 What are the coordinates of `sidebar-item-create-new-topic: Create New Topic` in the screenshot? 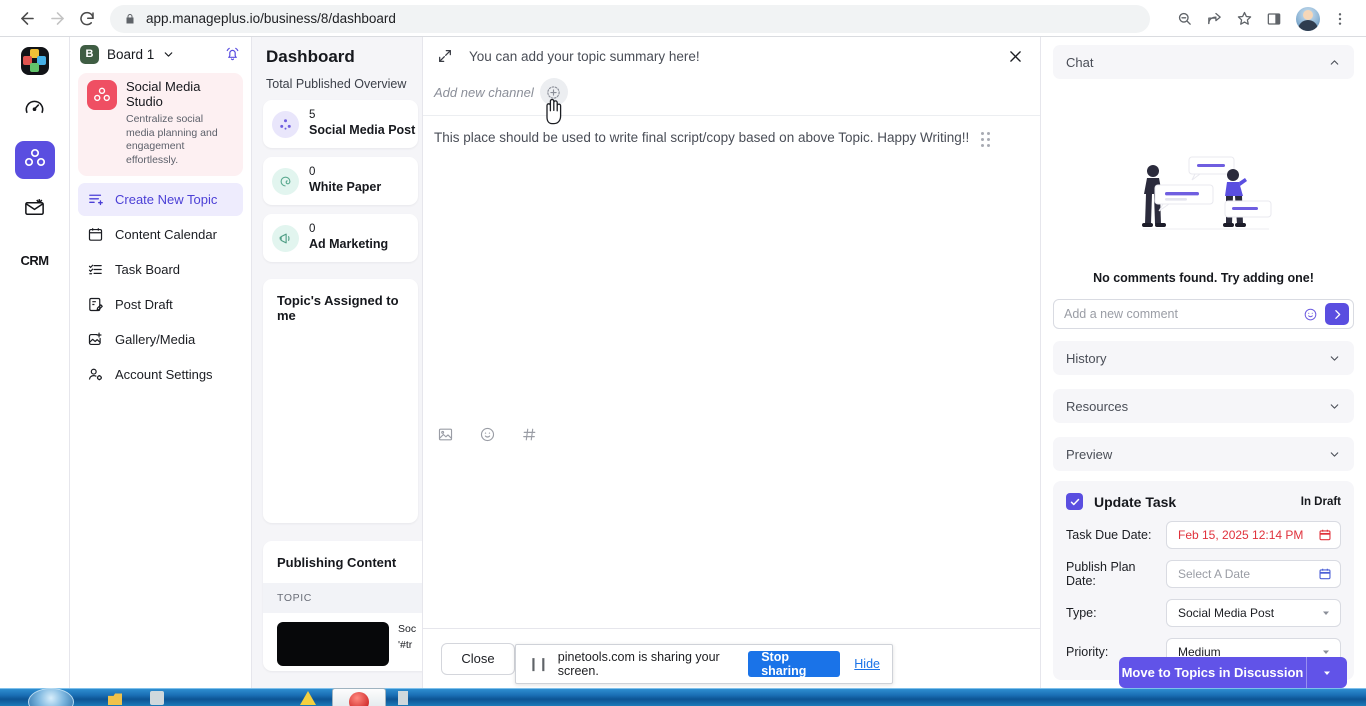 It's located at (160, 200).